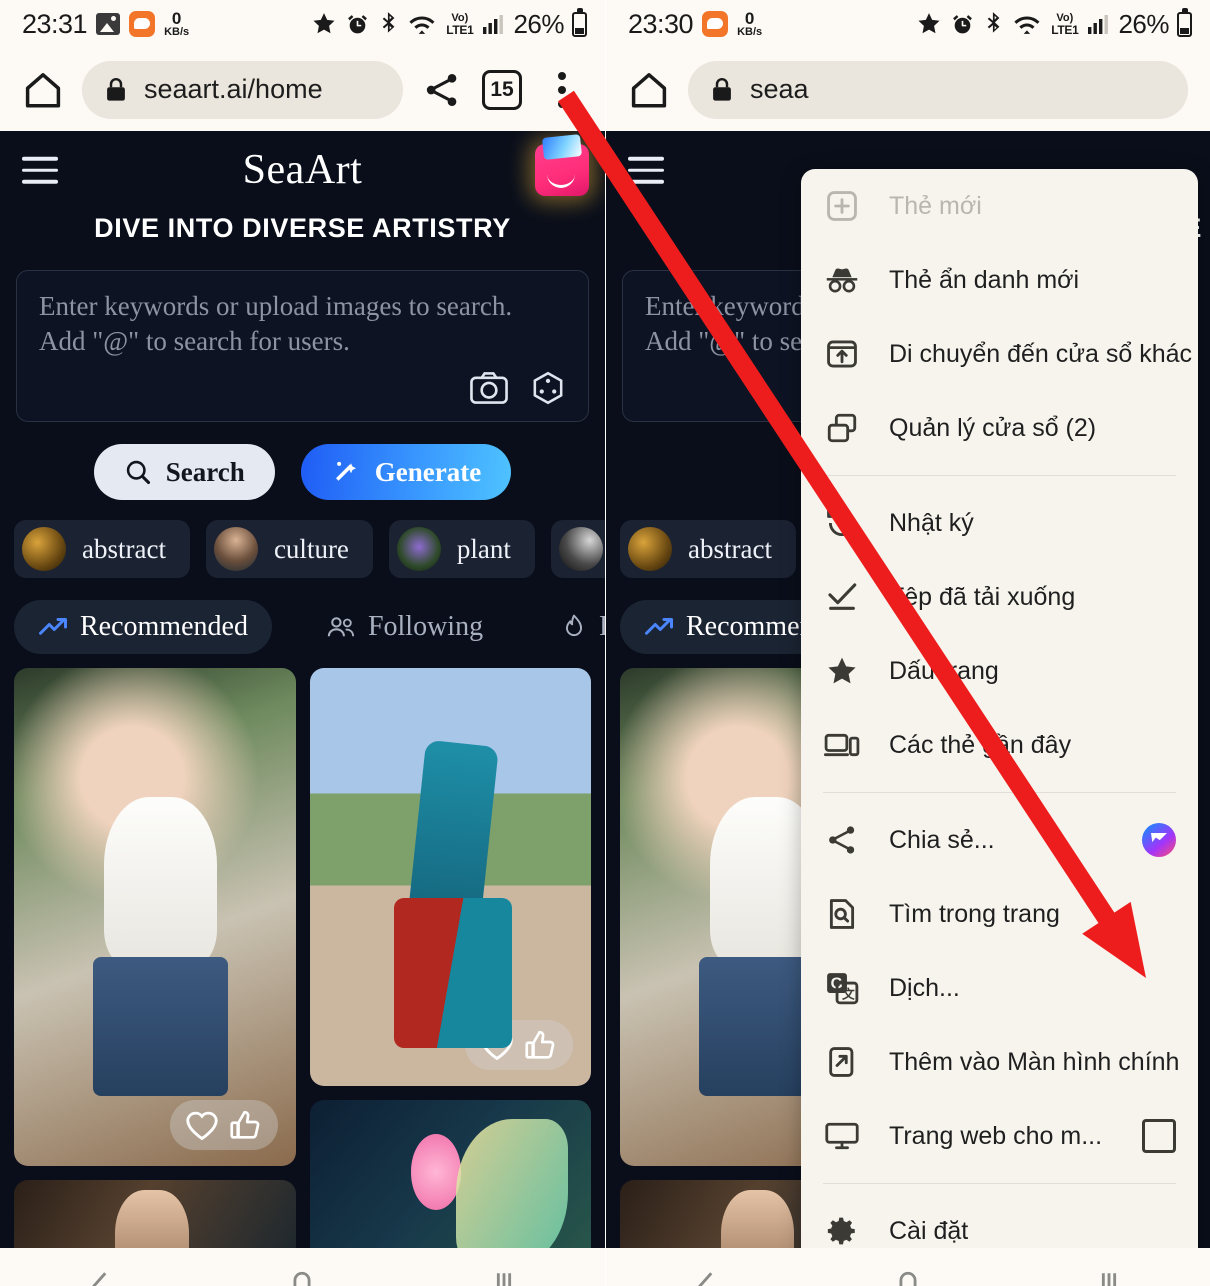 The image size is (1210, 1286). Describe the element at coordinates (242, 89) in the screenshot. I see `url-bar: seaart.ai/home` at that location.